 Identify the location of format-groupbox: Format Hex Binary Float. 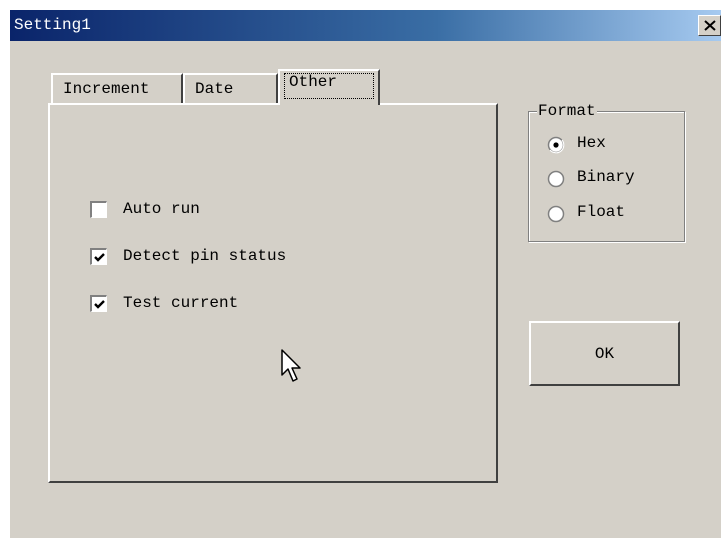
(606, 172).